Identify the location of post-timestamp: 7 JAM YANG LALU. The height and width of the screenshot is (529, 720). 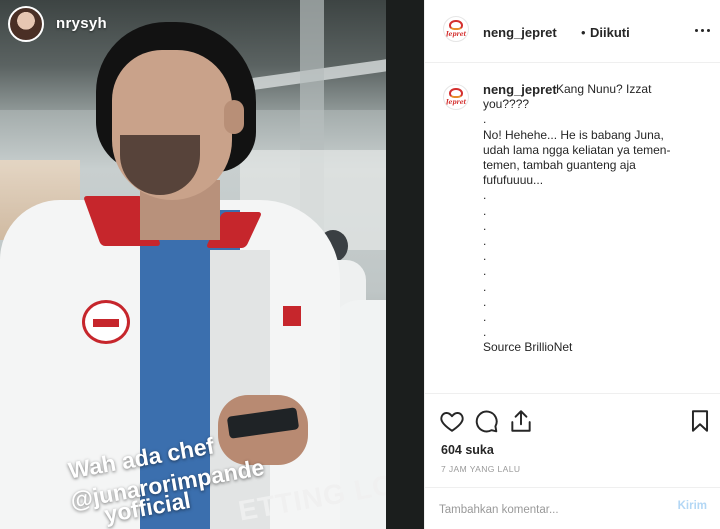
(480, 469).